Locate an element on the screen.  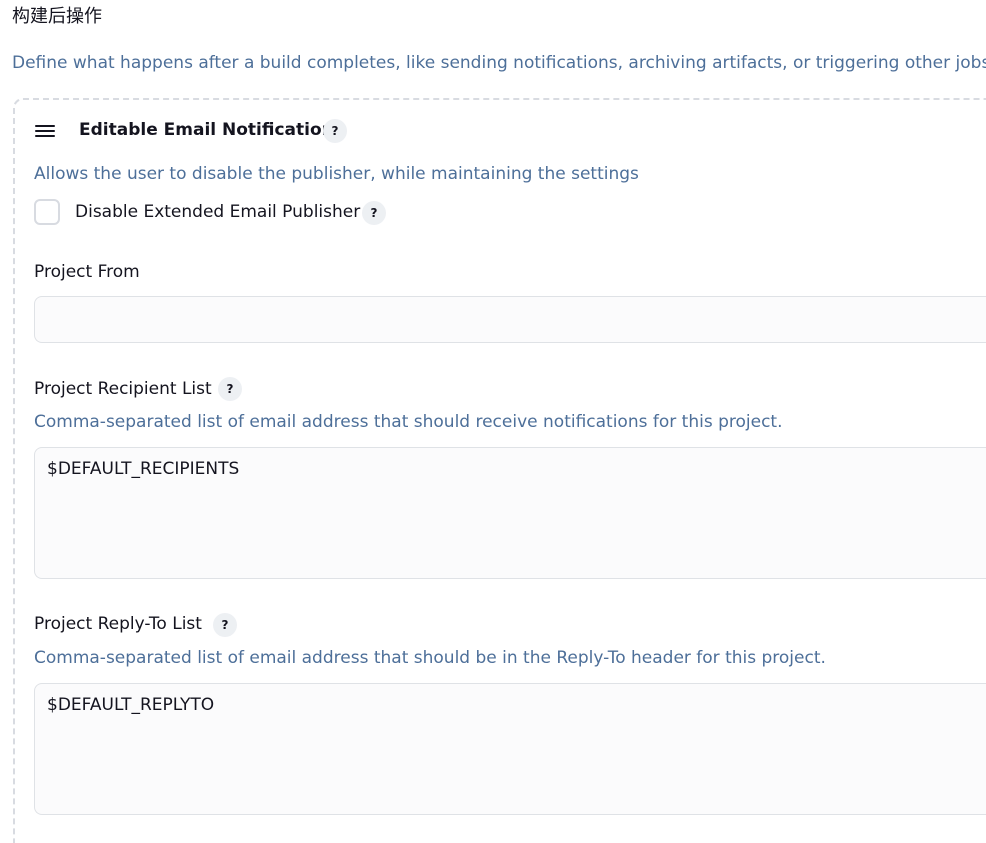
disable-publisher-checkbox is located at coordinates (47, 212).